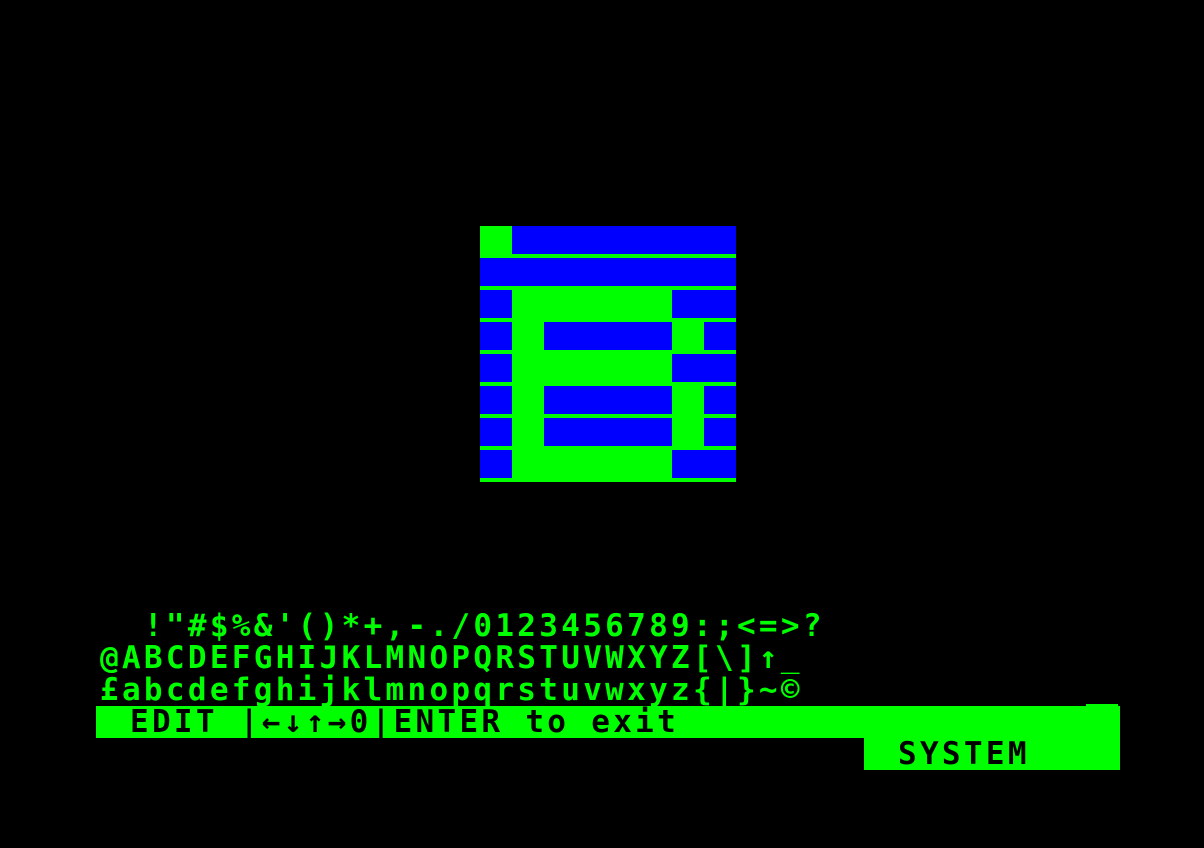  What do you see at coordinates (528, 464) in the screenshot?
I see `pixel-cell-r7-c1` at bounding box center [528, 464].